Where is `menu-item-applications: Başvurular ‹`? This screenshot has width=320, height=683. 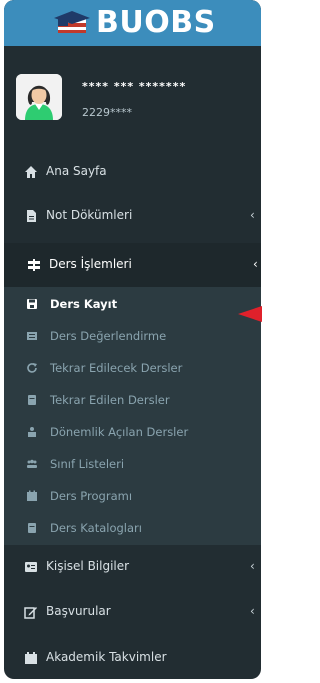
menu-item-applications: Başvurular ‹ is located at coordinates (132, 612).